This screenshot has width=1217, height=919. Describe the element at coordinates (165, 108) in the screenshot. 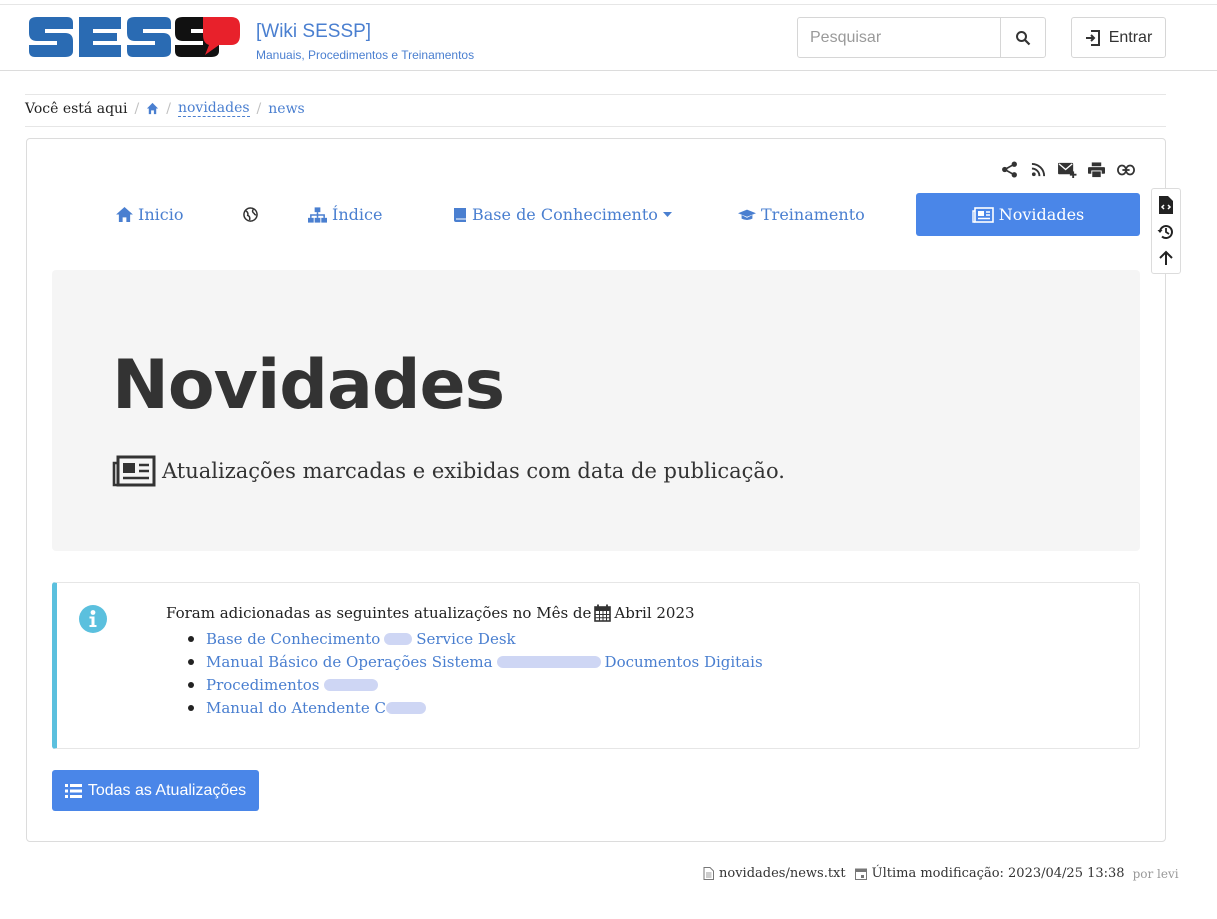

I see `breadcrumb: Você está aqui / / novidades / news` at that location.